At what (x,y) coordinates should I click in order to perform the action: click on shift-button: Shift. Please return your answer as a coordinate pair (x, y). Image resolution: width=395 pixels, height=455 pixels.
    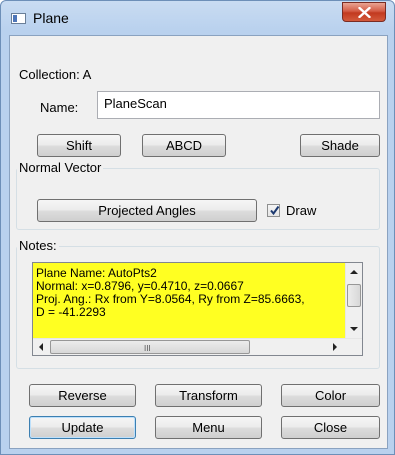
    Looking at the image, I should click on (79, 145).